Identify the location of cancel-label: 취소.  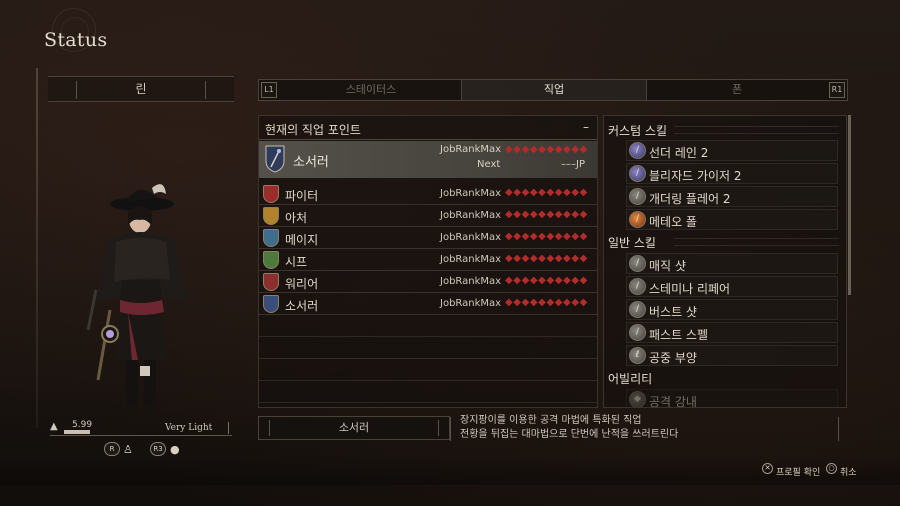
(848, 471).